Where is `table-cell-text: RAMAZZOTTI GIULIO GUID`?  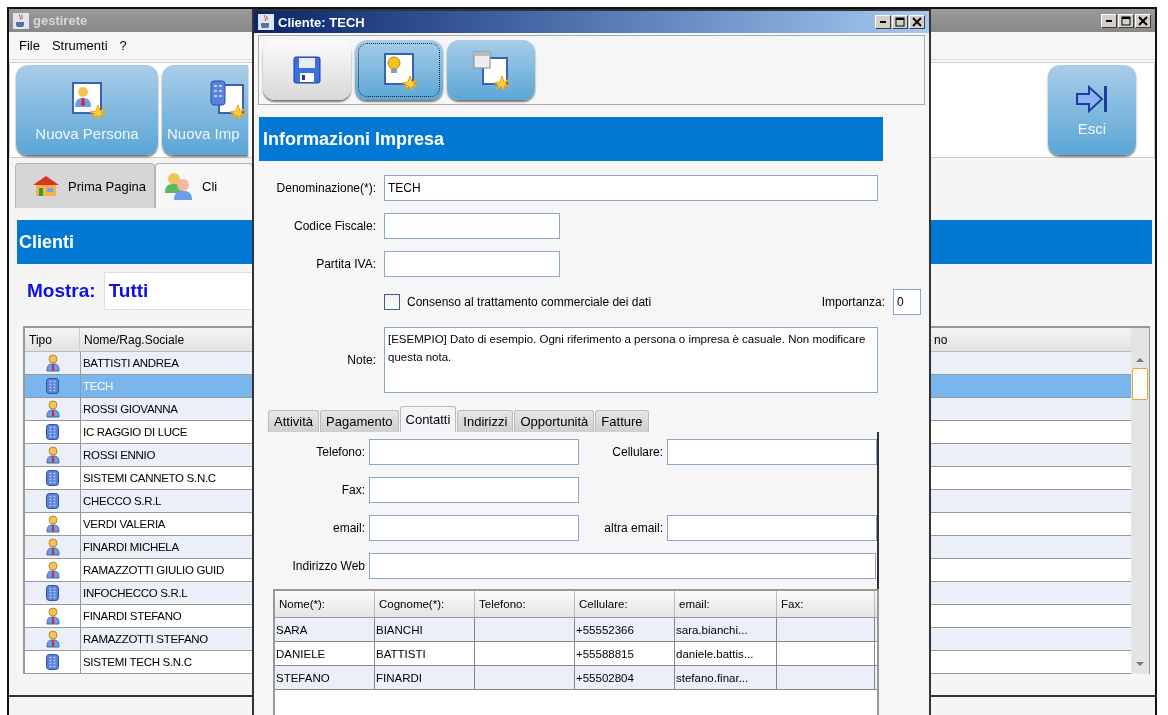 table-cell-text: RAMAZZOTTI GIULIO GUID is located at coordinates (153, 570).